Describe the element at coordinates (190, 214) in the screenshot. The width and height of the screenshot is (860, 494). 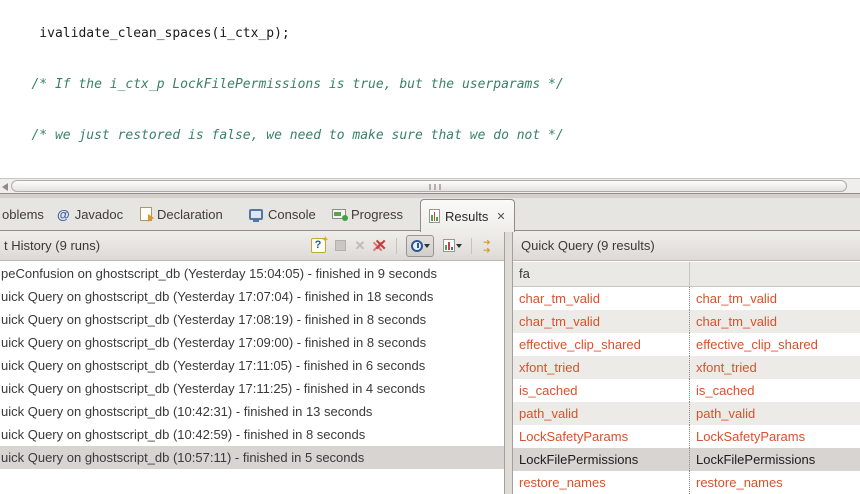
I see `tab-label: Declaration` at that location.